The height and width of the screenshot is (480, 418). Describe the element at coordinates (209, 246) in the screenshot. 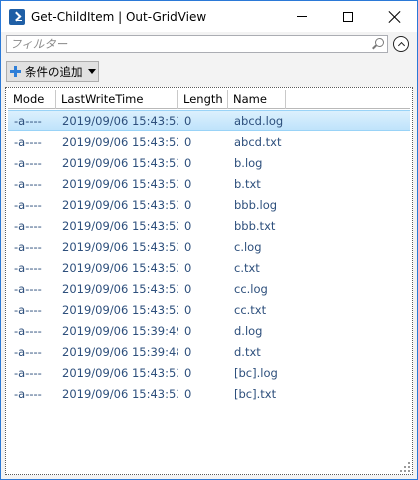

I see `table-row: -a---- 2019/09/06 15:43:53 0 c.log` at that location.